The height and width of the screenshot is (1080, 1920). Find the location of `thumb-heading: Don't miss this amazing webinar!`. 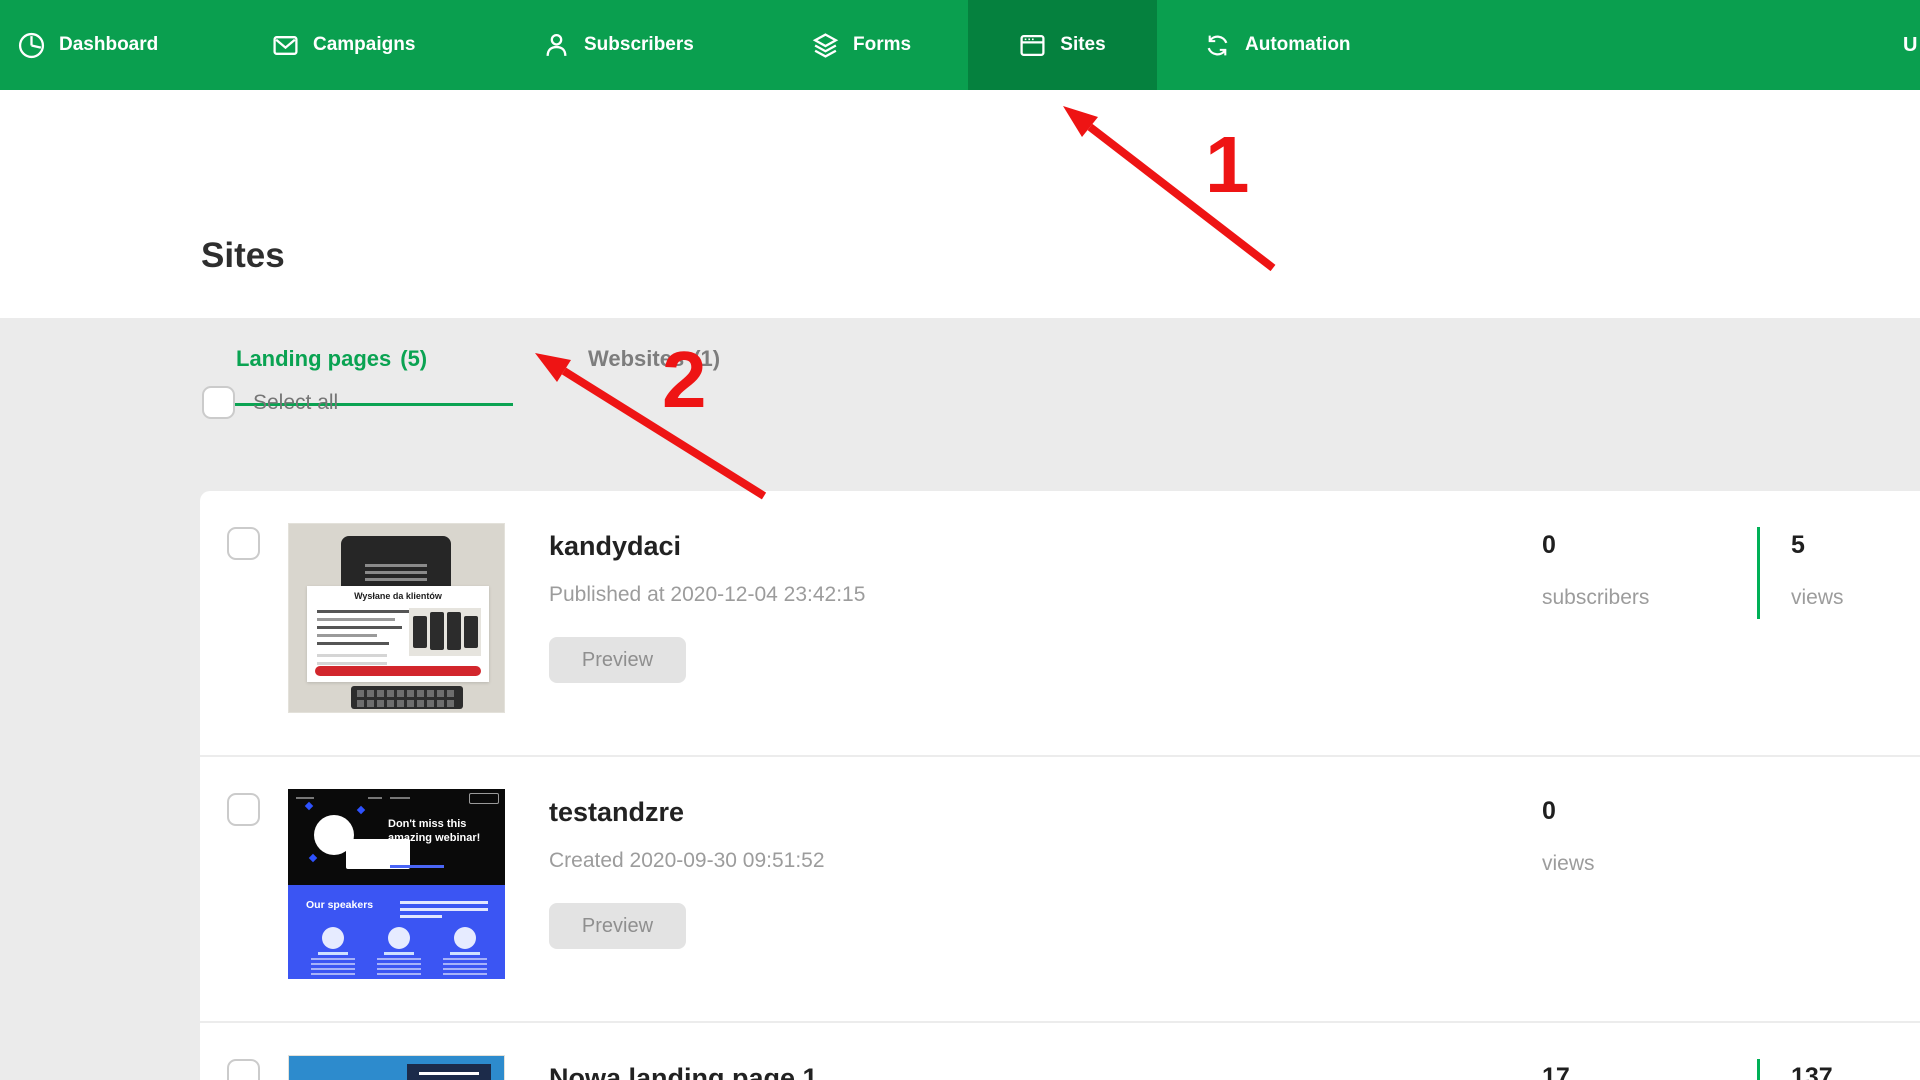

thumb-heading: Don't miss this amazing webinar! is located at coordinates (434, 831).